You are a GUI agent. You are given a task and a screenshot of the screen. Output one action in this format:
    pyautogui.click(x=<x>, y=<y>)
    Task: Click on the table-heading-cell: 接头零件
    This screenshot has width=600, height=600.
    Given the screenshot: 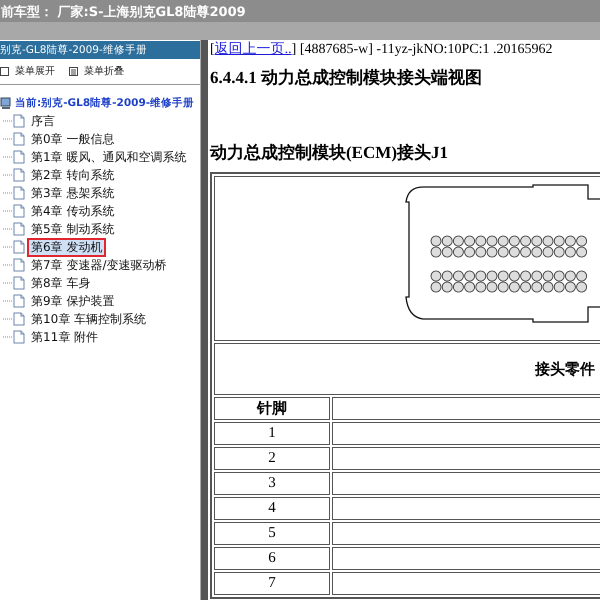 What is the action you would take?
    pyautogui.click(x=407, y=369)
    